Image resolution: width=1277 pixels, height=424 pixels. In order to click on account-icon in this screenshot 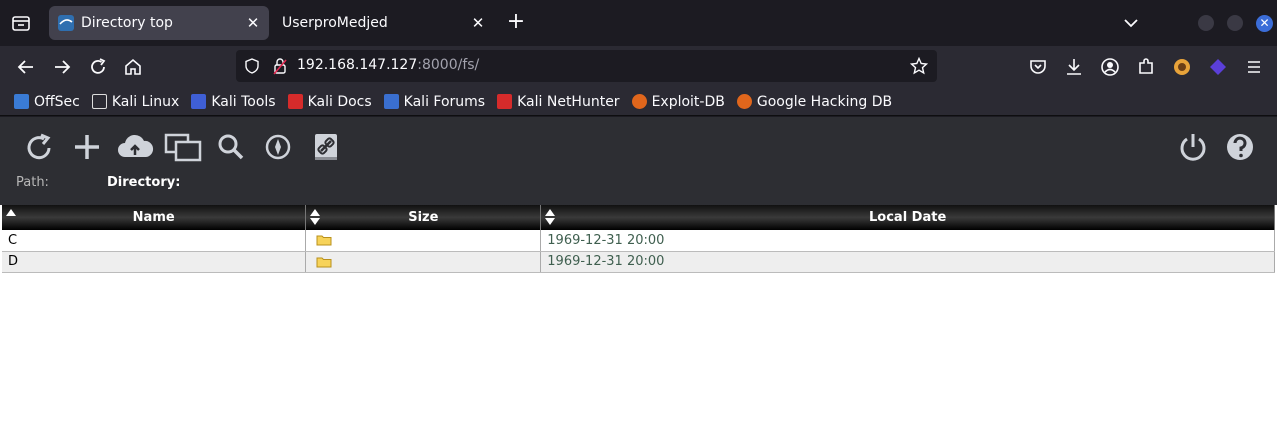, I will do `click(1110, 67)`.